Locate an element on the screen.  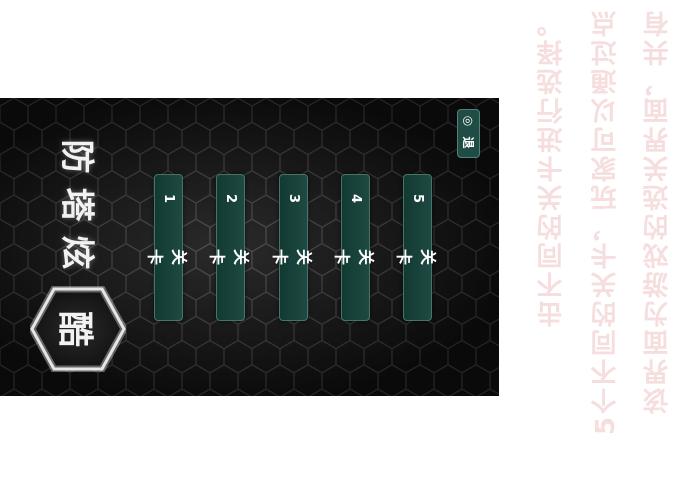
level-number: 1 is located at coordinates (168, 198).